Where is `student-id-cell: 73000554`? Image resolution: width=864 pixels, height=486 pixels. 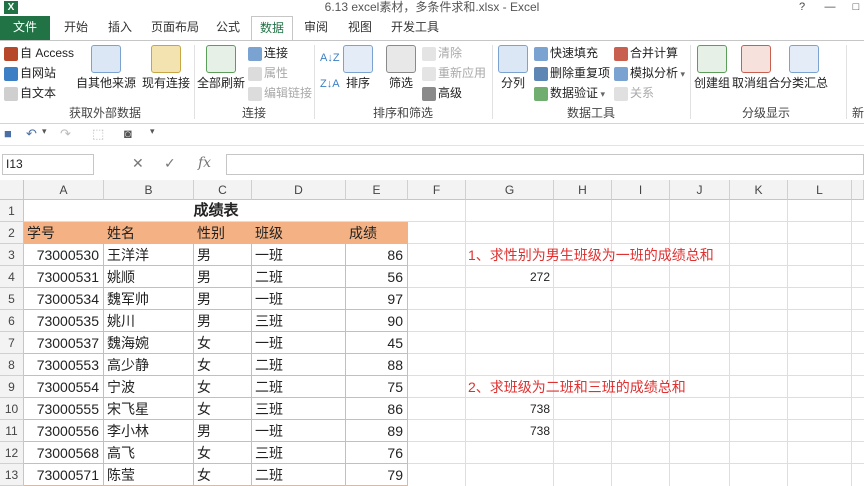
student-id-cell: 73000554 is located at coordinates (64, 387).